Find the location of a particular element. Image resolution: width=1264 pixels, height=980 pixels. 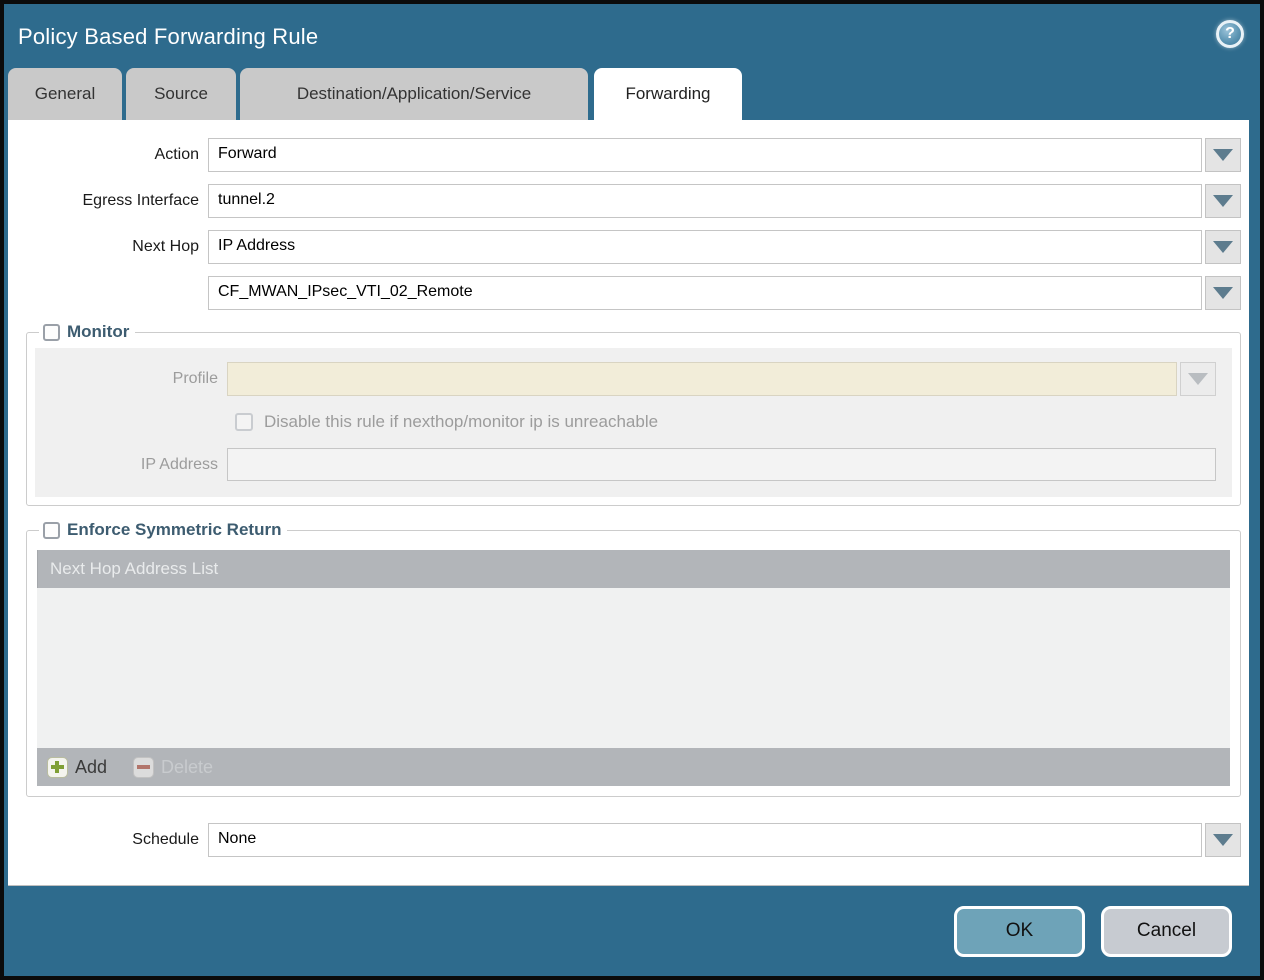

action-dropdown-button is located at coordinates (1223, 155).